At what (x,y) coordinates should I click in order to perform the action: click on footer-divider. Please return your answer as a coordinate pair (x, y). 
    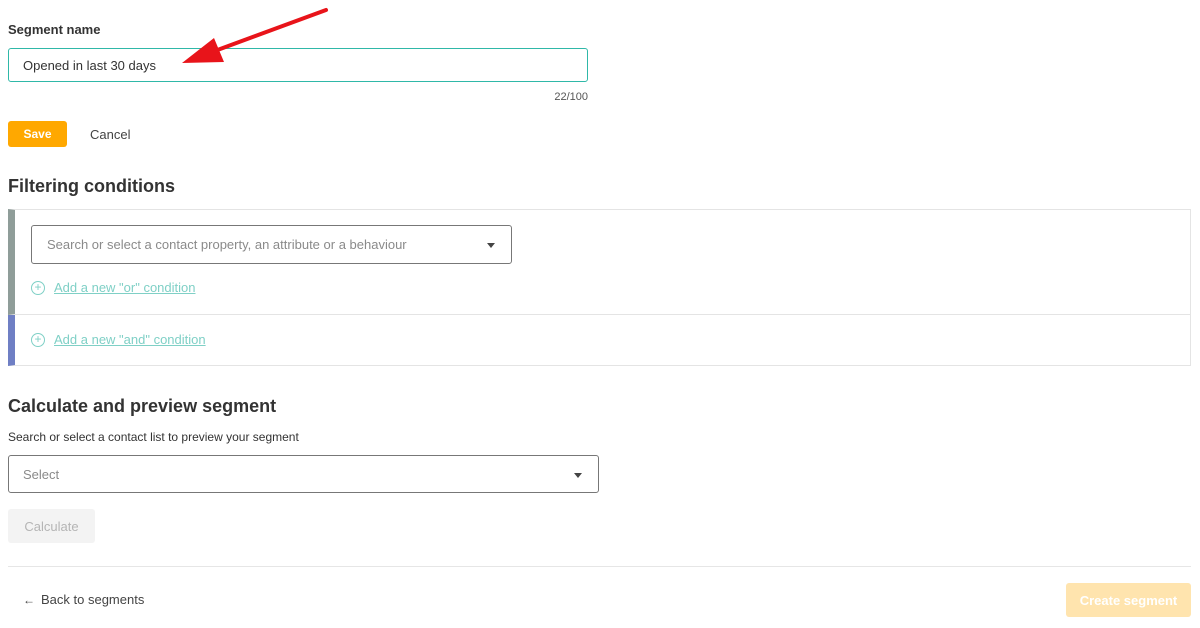
    Looking at the image, I should click on (599, 566).